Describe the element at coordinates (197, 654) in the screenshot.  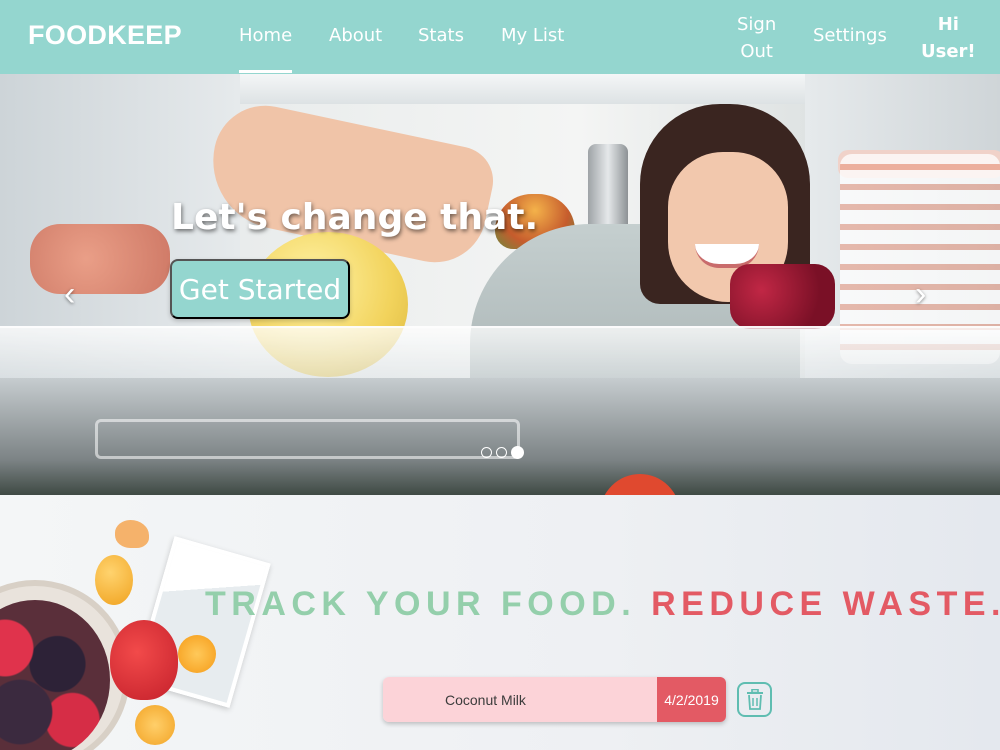
I see `orange-slice-image` at that location.